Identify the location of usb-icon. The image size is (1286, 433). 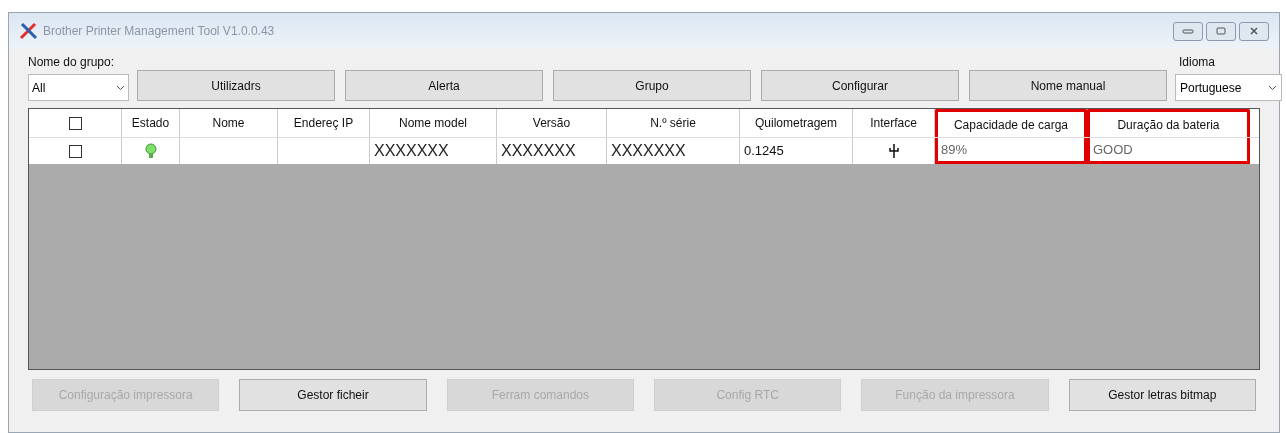
(893, 151).